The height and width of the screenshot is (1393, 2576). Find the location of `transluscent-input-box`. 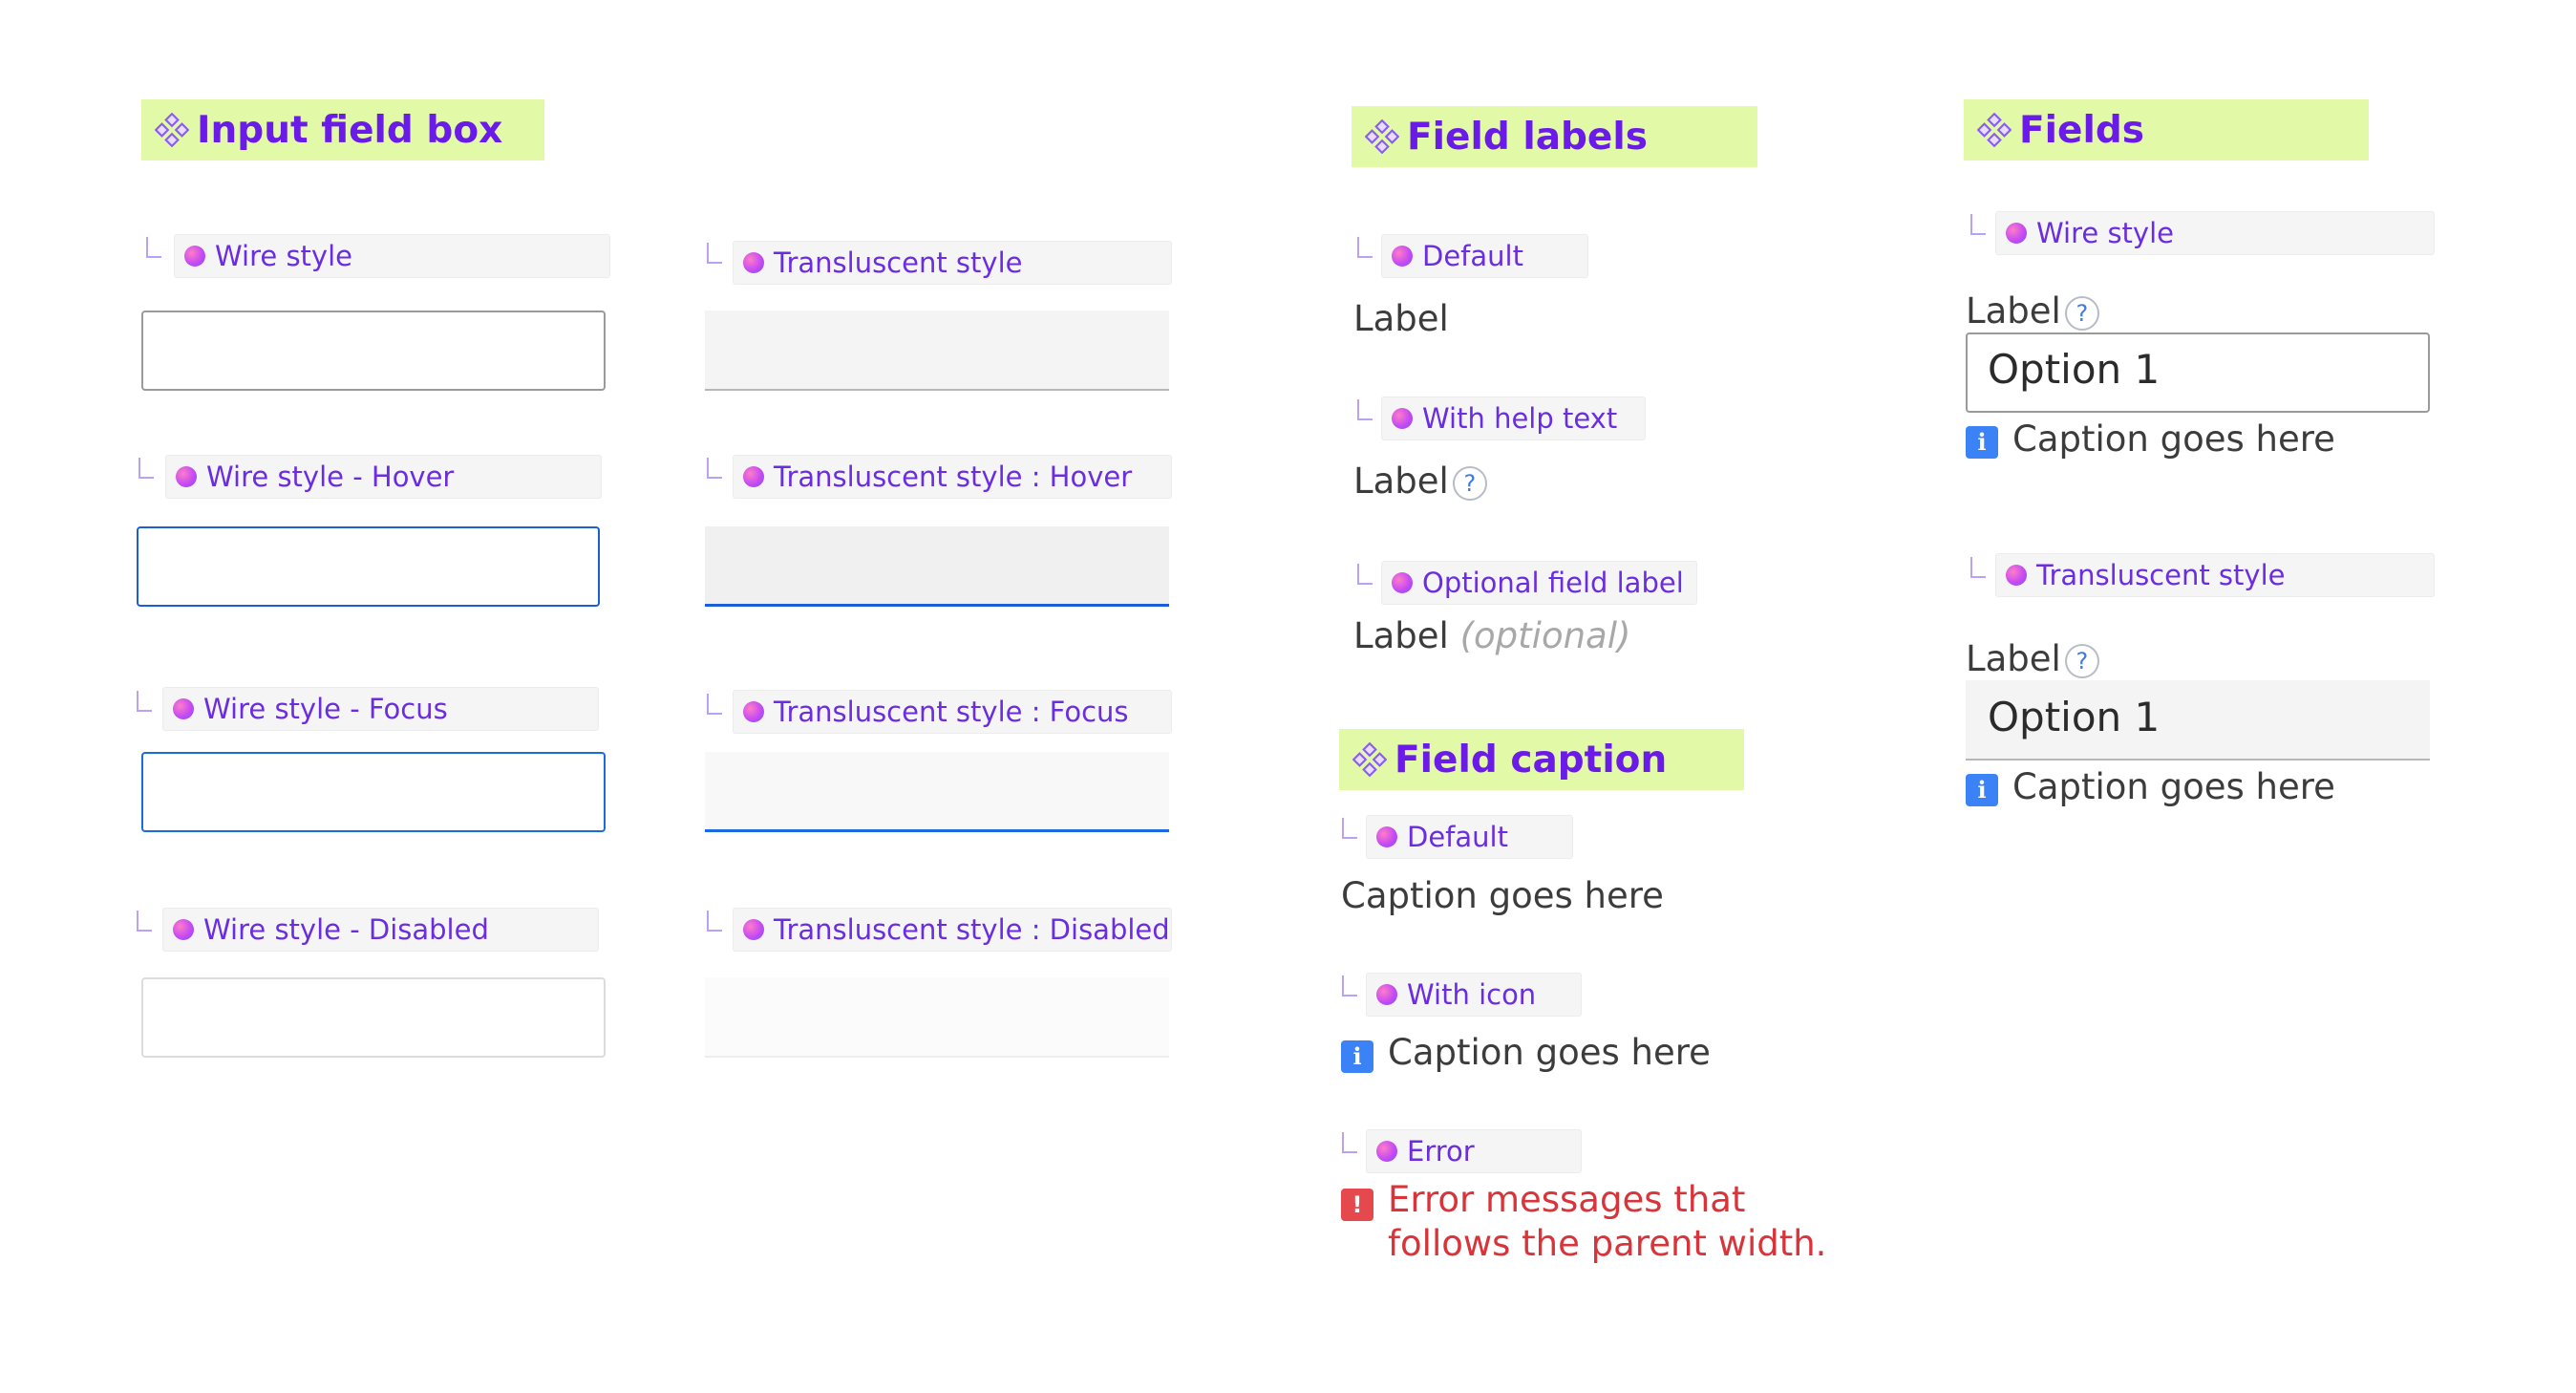

transluscent-input-box is located at coordinates (937, 351).